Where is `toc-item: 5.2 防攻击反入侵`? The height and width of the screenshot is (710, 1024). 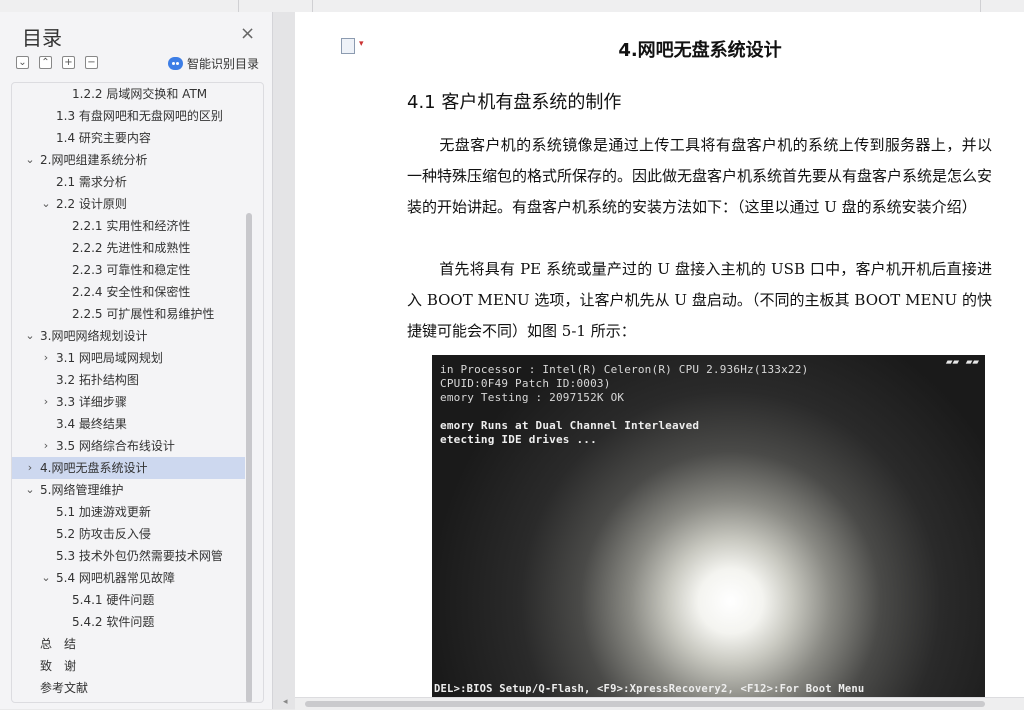 toc-item: 5.2 防攻击反入侵 is located at coordinates (128, 534).